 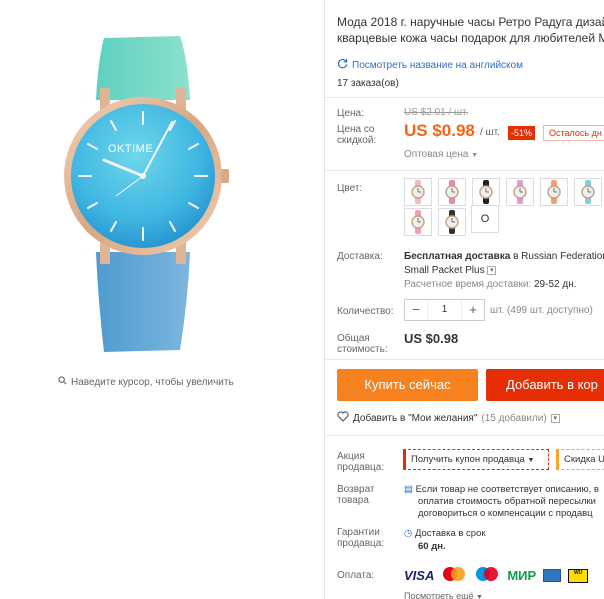 I want to click on total-label: Общая стоимость:, so click(x=362, y=344).